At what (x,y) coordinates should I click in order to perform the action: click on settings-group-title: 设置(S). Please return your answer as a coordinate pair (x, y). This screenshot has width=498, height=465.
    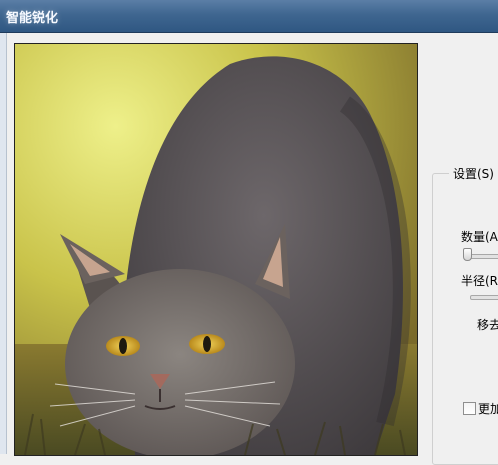
    Looking at the image, I should click on (473, 173).